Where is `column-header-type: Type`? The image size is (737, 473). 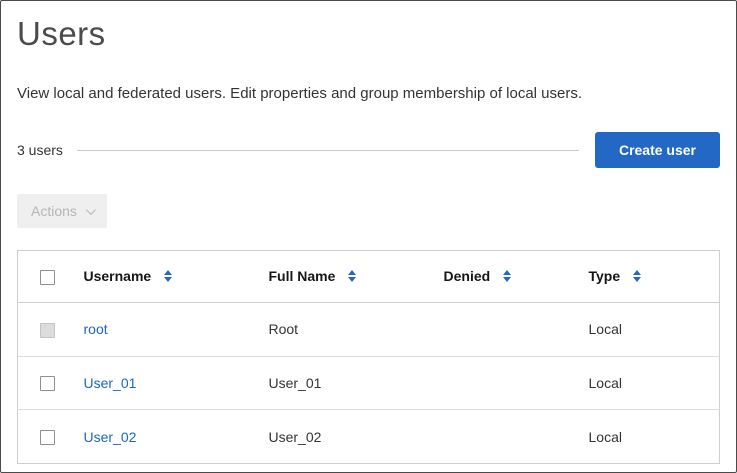 column-header-type: Type is located at coordinates (649, 276).